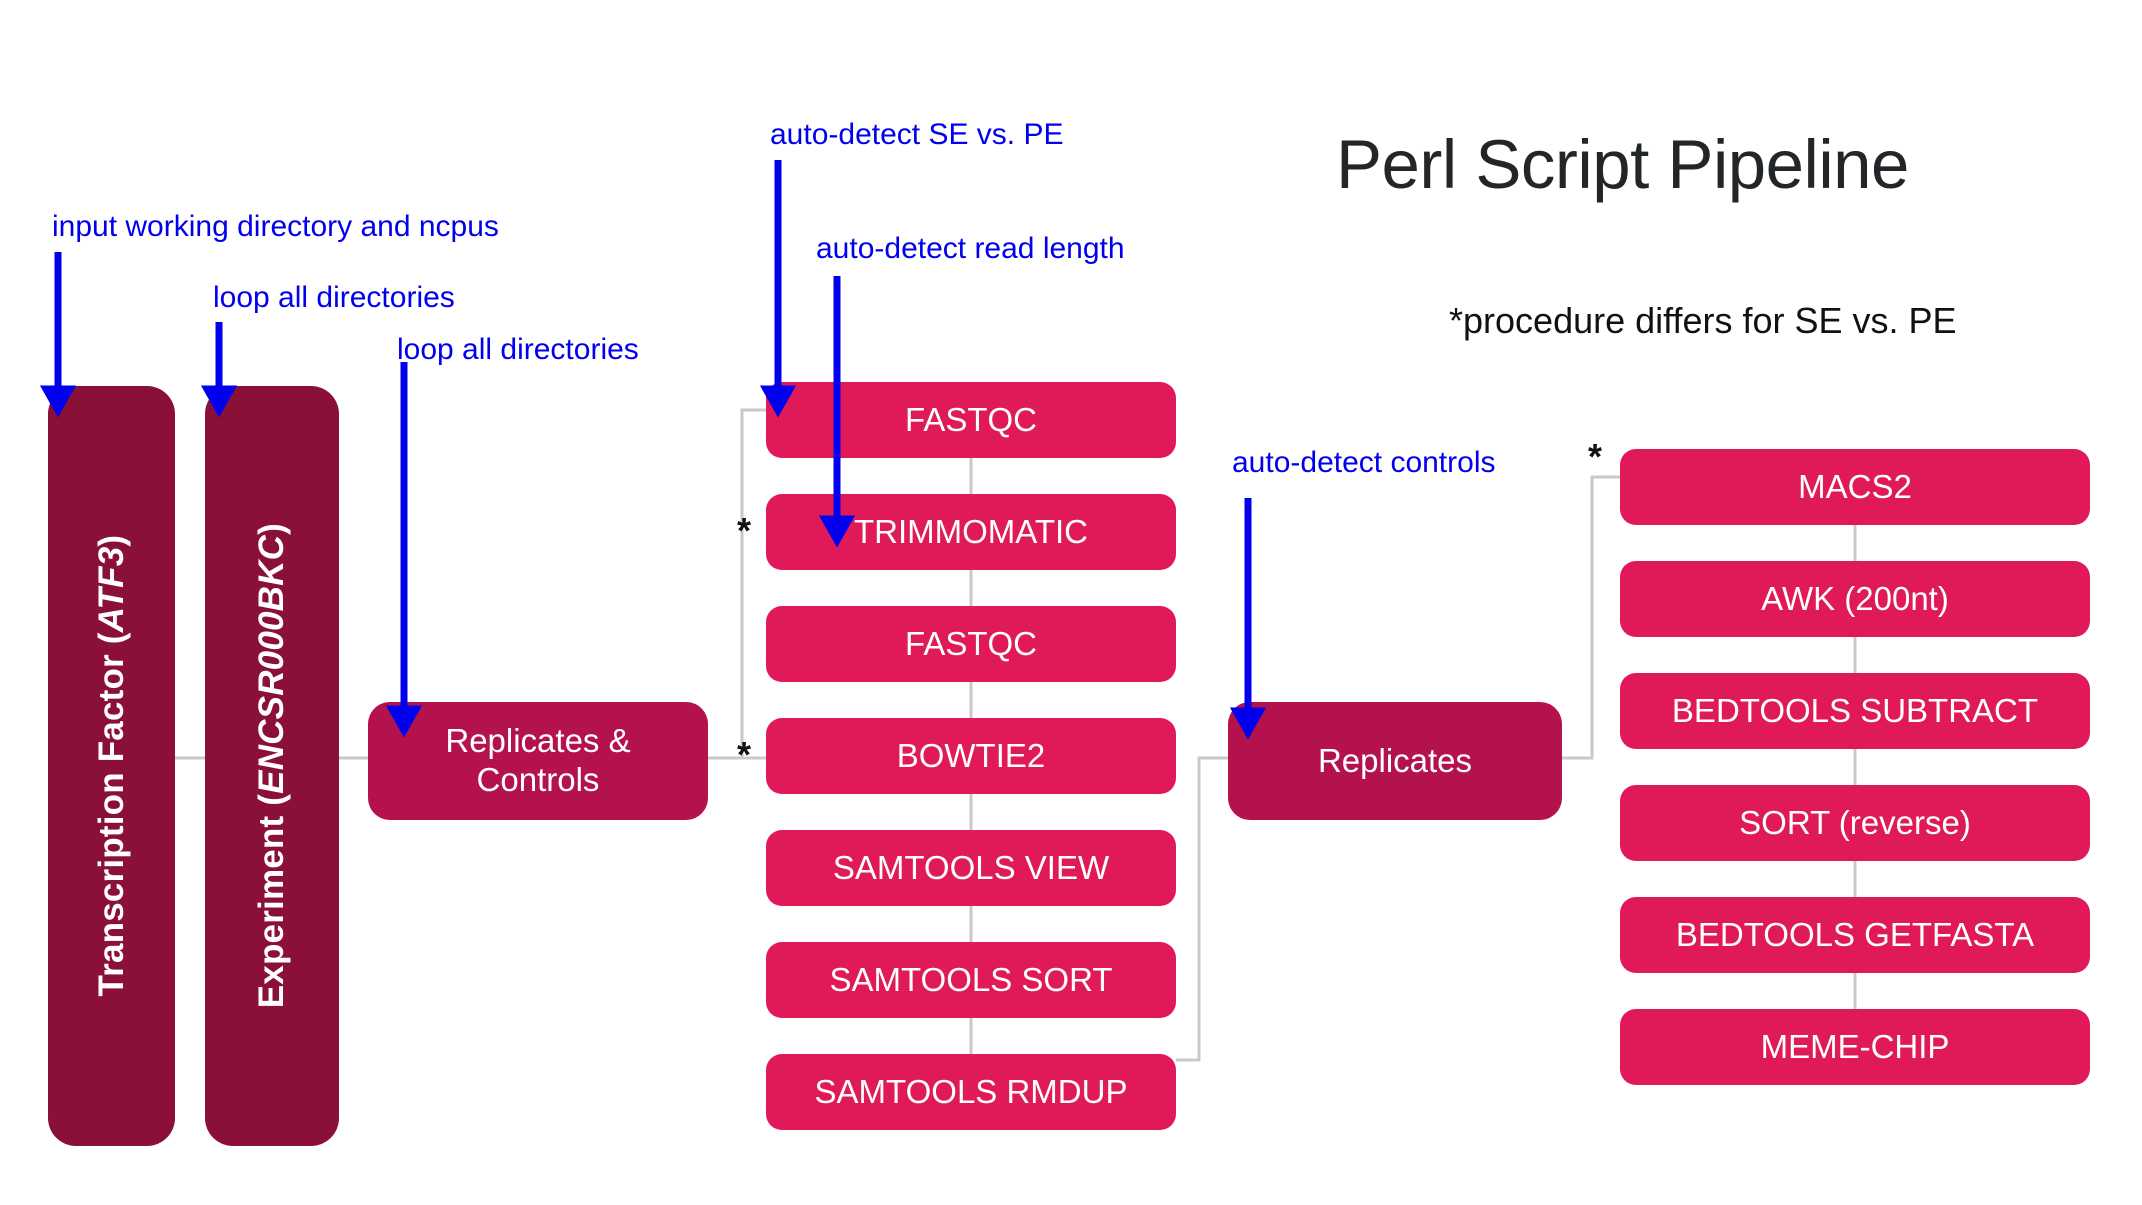  I want to click on node-fastqc-2-label: FASTQC, so click(971, 643).